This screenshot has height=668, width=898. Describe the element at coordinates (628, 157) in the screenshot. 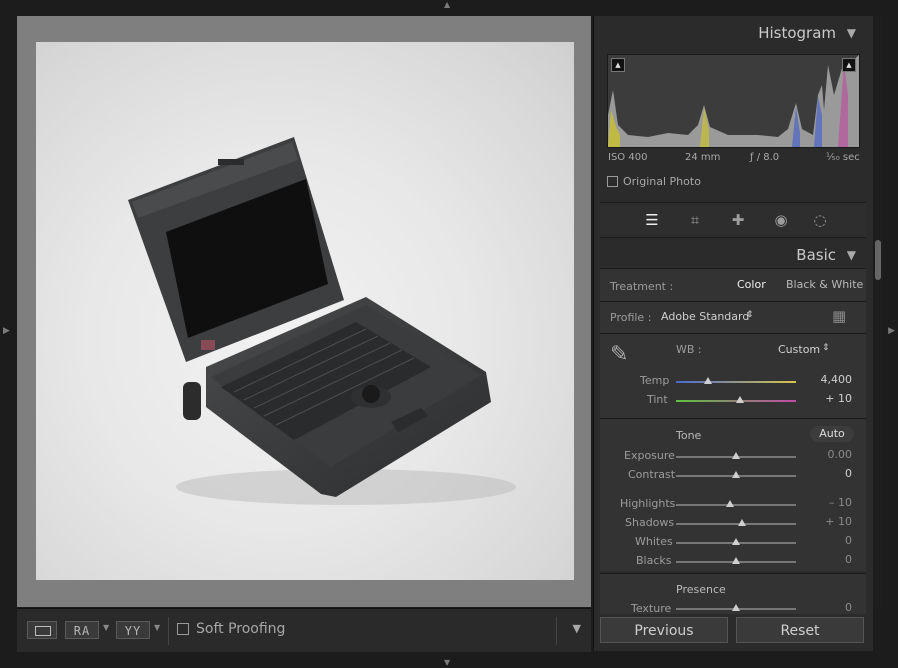

I see `exif-iso: ISO 400` at that location.